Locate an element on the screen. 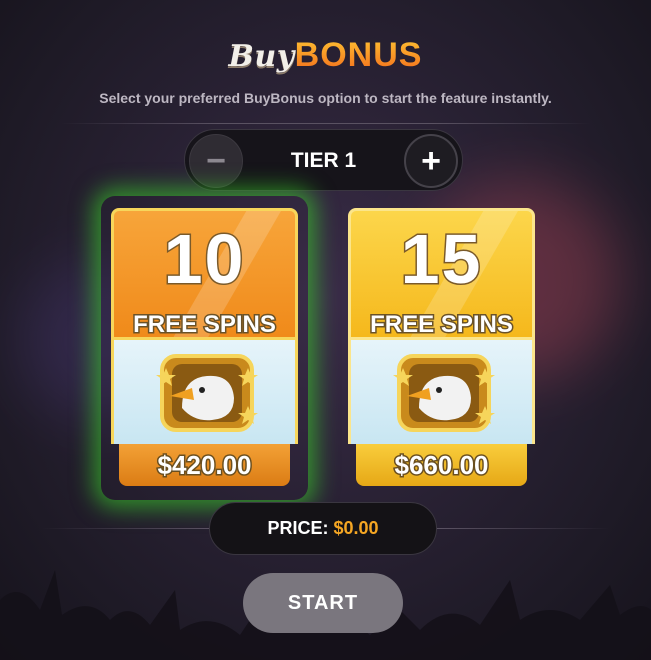 The height and width of the screenshot is (660, 651). divider is located at coordinates (325, 123).